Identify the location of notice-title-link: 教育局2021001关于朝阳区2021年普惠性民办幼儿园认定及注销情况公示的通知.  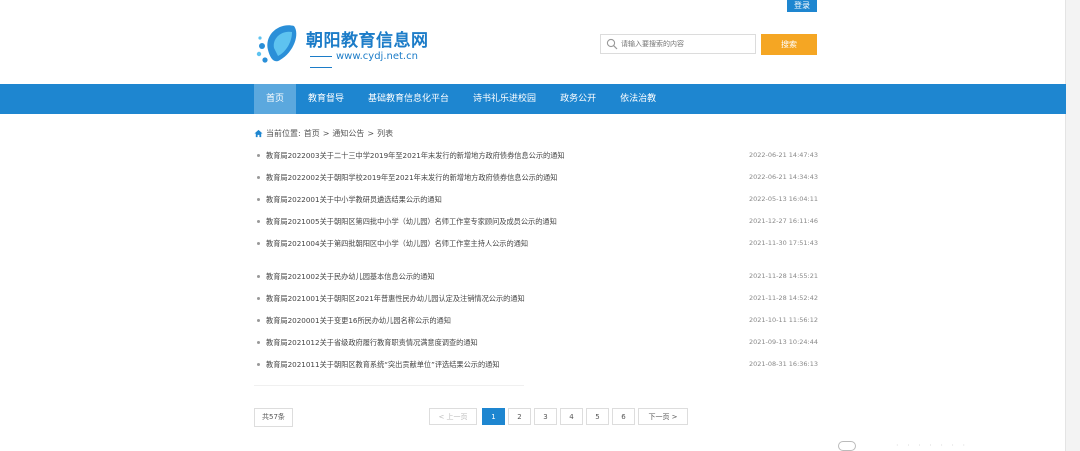
(395, 299).